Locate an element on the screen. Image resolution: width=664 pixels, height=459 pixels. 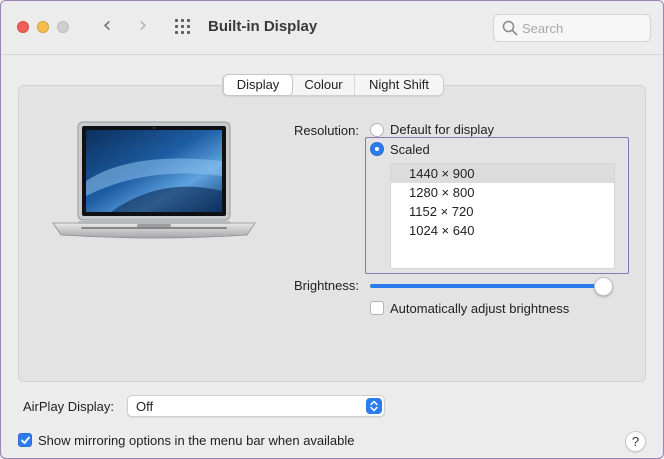
radio-default-for-display is located at coordinates (377, 130).